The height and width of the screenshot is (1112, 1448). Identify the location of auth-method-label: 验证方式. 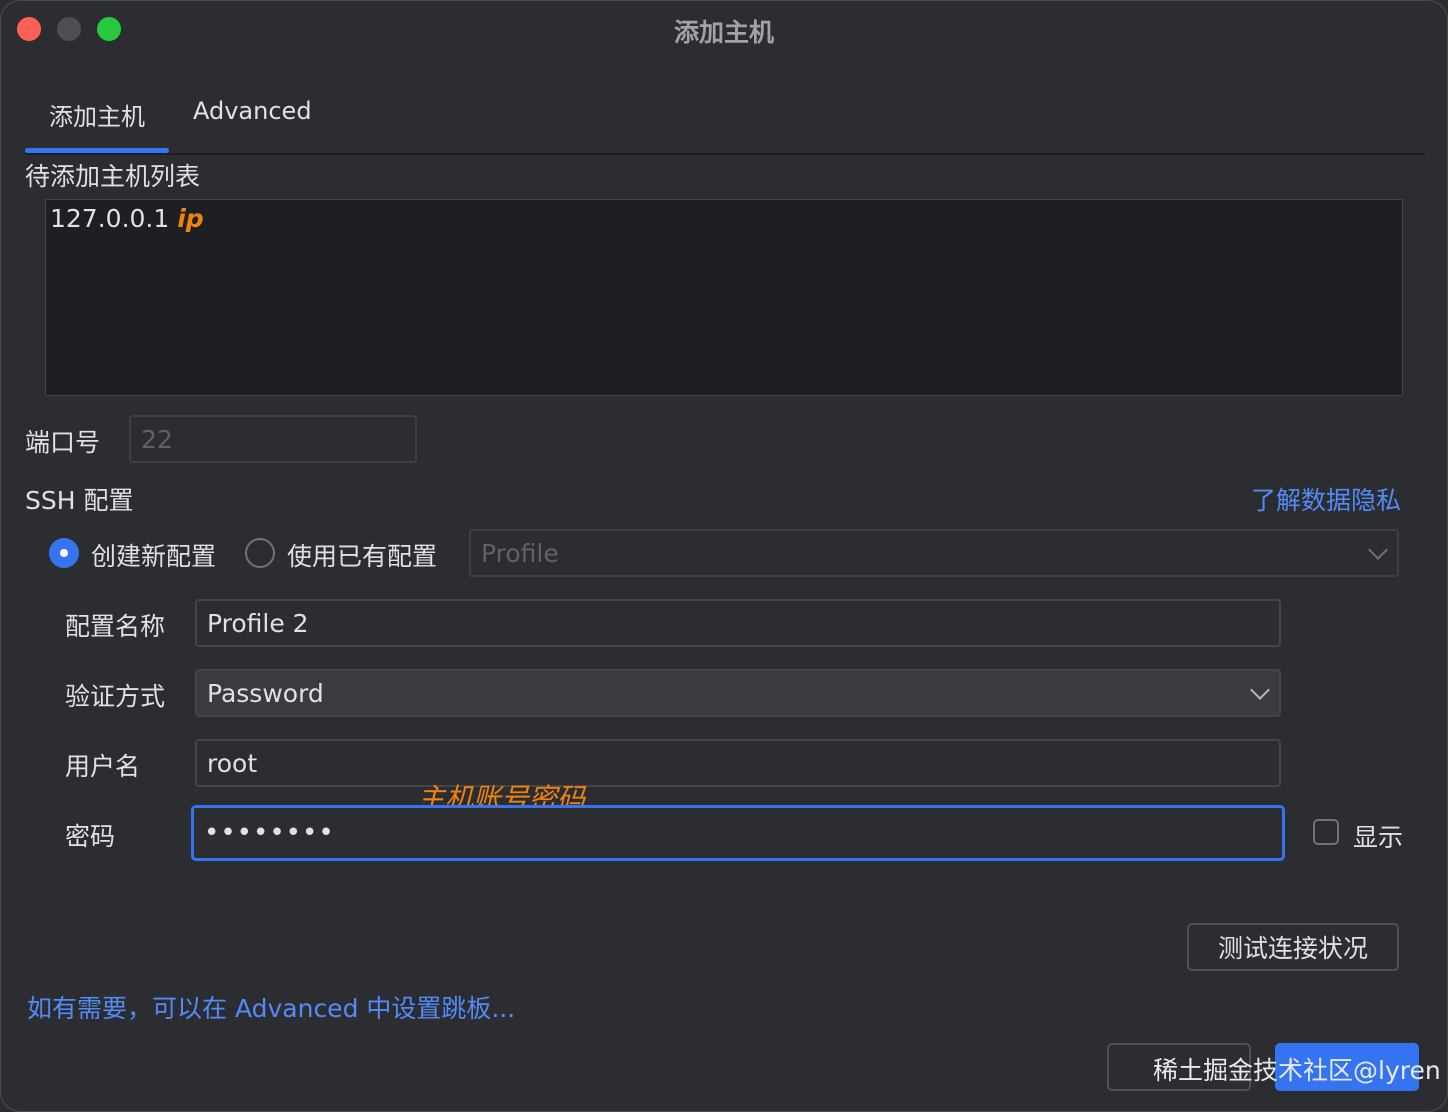
(115, 696).